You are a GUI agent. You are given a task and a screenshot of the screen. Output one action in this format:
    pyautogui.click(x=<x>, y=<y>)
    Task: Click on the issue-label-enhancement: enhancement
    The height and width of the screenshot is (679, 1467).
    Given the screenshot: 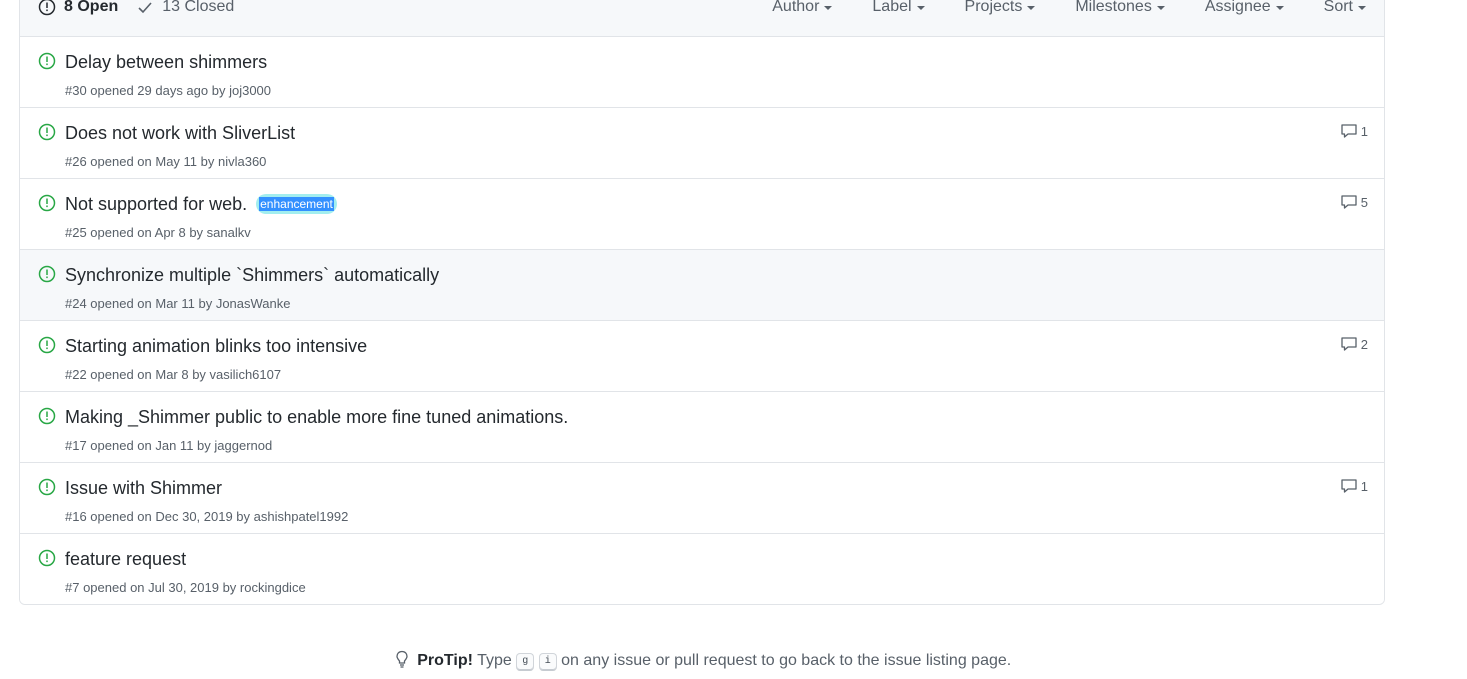 What is the action you would take?
    pyautogui.click(x=296, y=204)
    